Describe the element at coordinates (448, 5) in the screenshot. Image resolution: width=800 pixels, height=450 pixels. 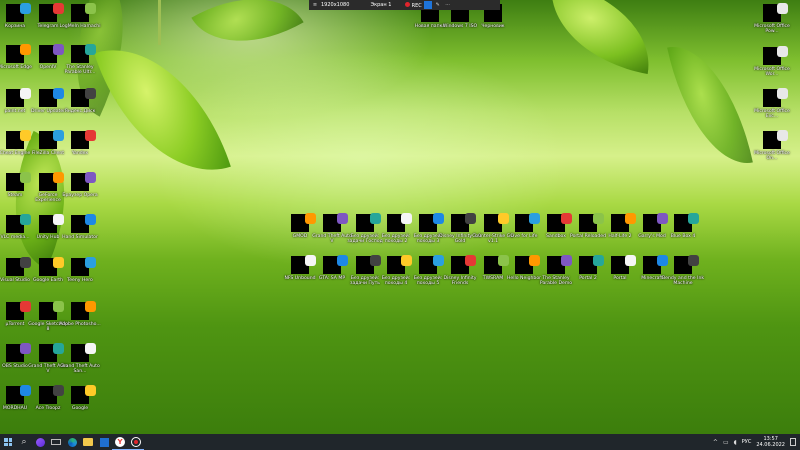
I see `more-icon: ⋯` at that location.